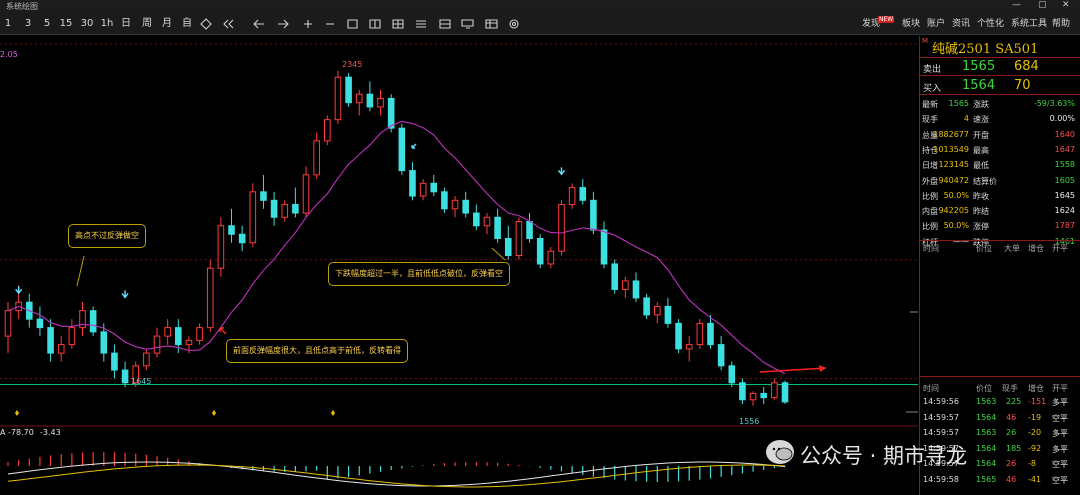 This screenshot has height=495, width=1080. Describe the element at coordinates (1012, 248) in the screenshot. I see `col-bigorder: 大单` at that location.